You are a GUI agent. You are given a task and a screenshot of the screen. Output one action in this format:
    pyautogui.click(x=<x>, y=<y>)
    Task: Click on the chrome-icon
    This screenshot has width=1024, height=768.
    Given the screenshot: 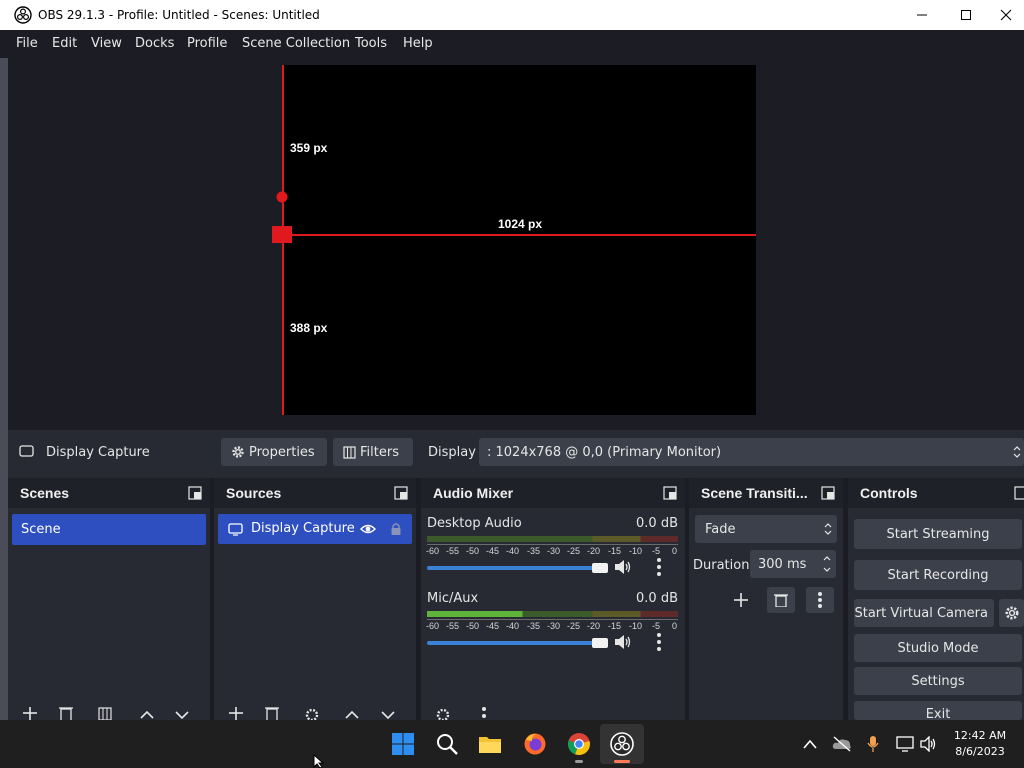 What is the action you would take?
    pyautogui.click(x=579, y=744)
    